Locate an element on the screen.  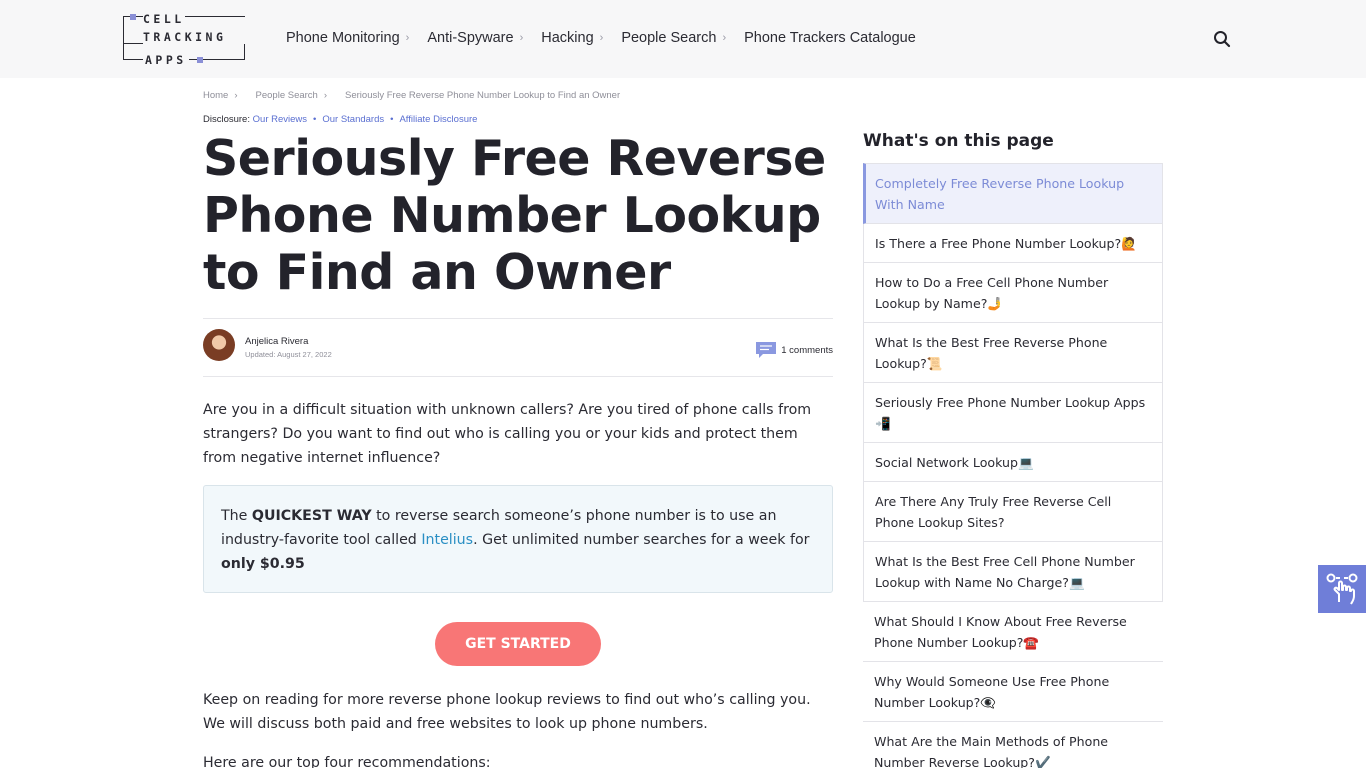
breadcrumb-home: Home › is located at coordinates (220, 95).